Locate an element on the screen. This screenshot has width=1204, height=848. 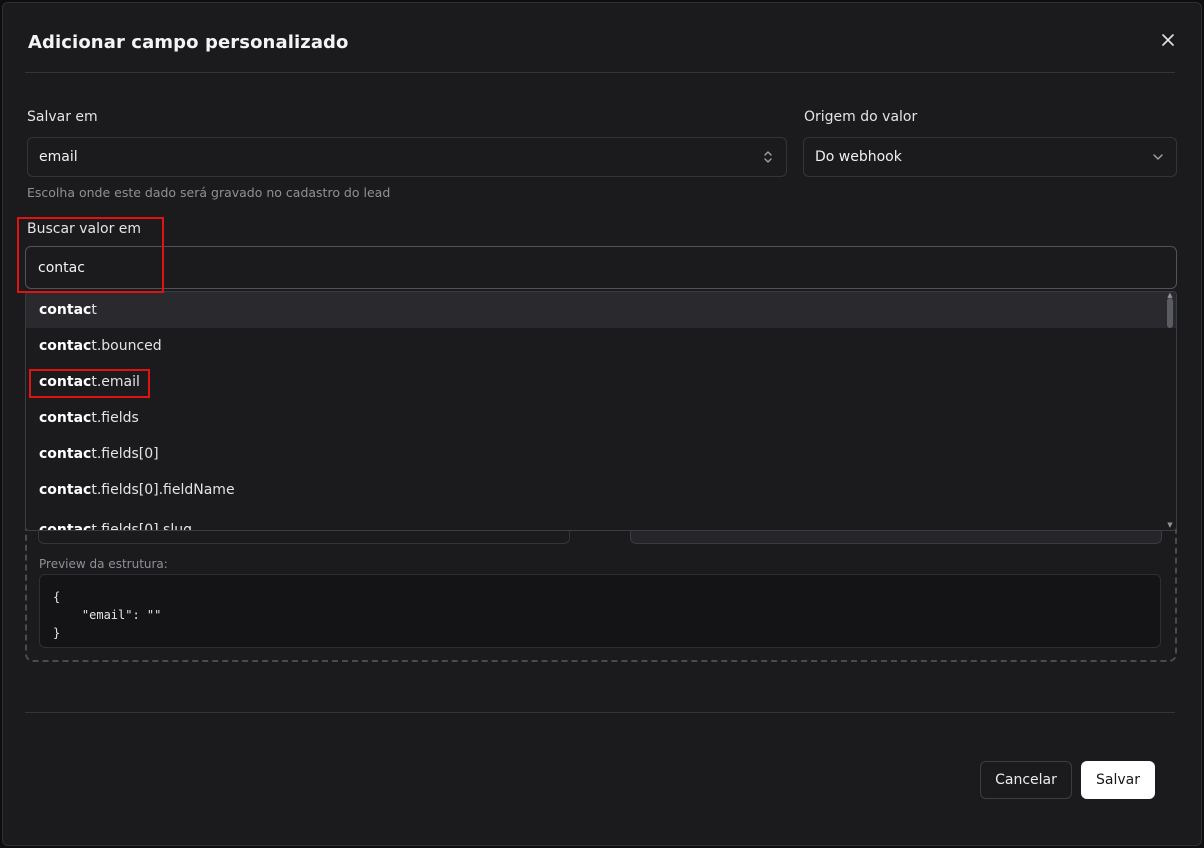
close-icon is located at coordinates (1168, 40).